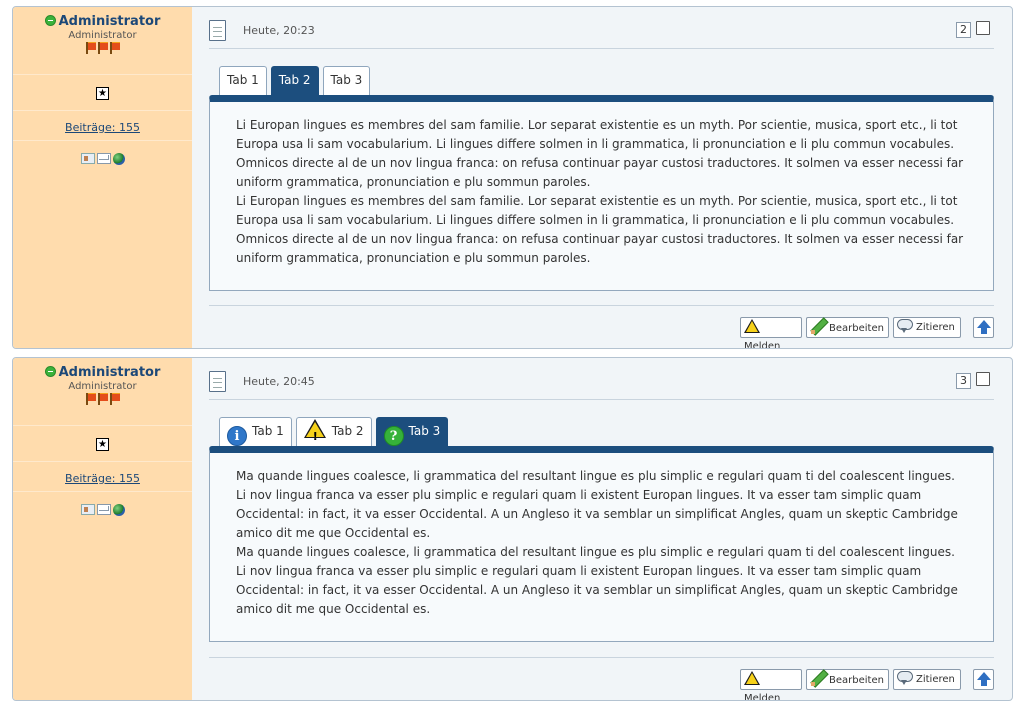 The width and height of the screenshot is (1024, 706). I want to click on tab-1: i Tab 1, so click(255, 431).